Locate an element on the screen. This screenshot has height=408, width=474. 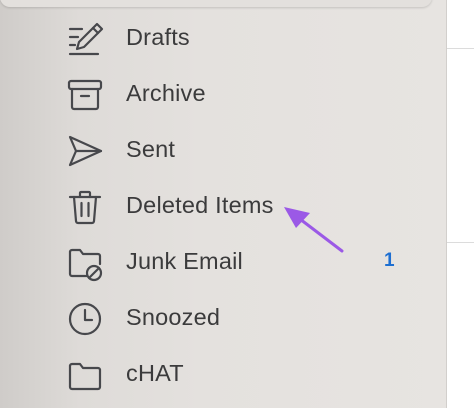
folder-item-junk-email: Junk Email 1 is located at coordinates (223, 262).